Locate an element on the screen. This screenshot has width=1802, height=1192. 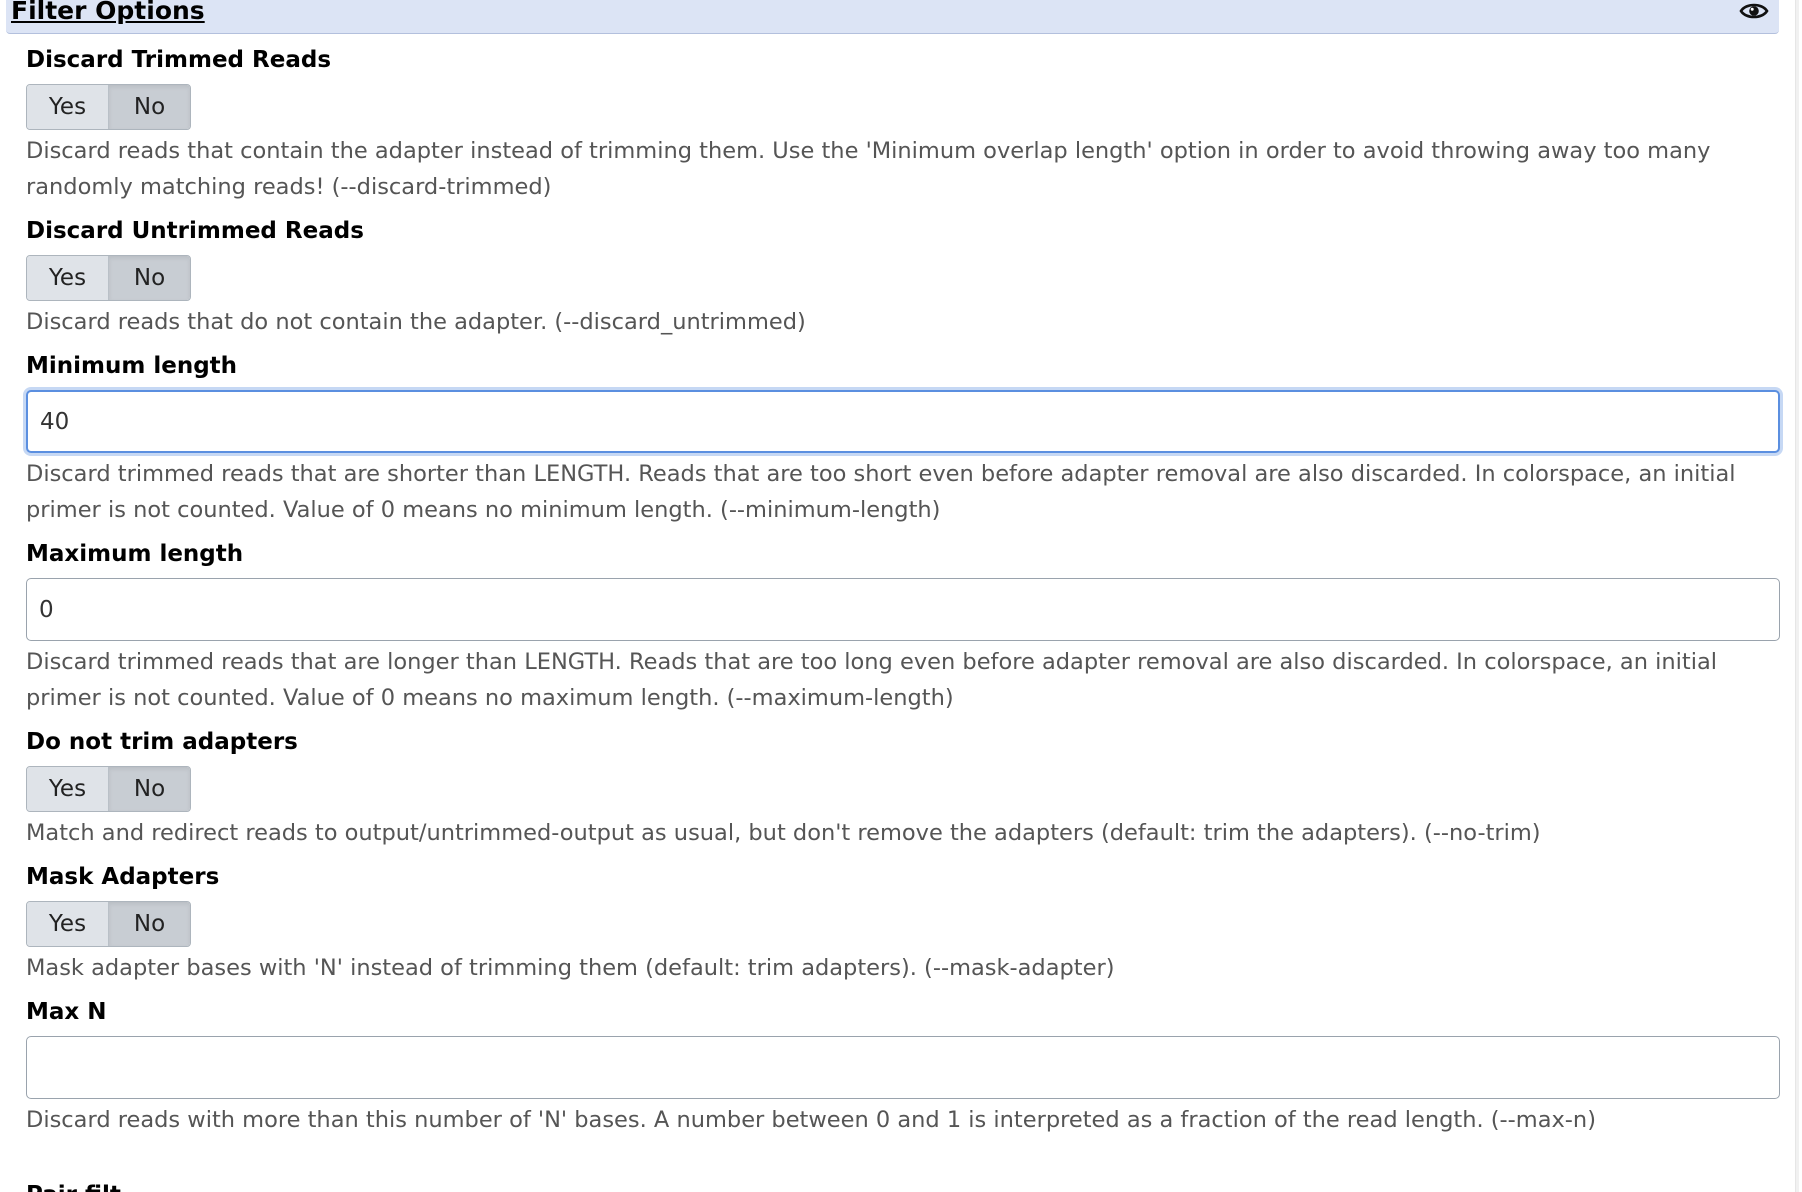
eye-icon is located at coordinates (1754, 11).